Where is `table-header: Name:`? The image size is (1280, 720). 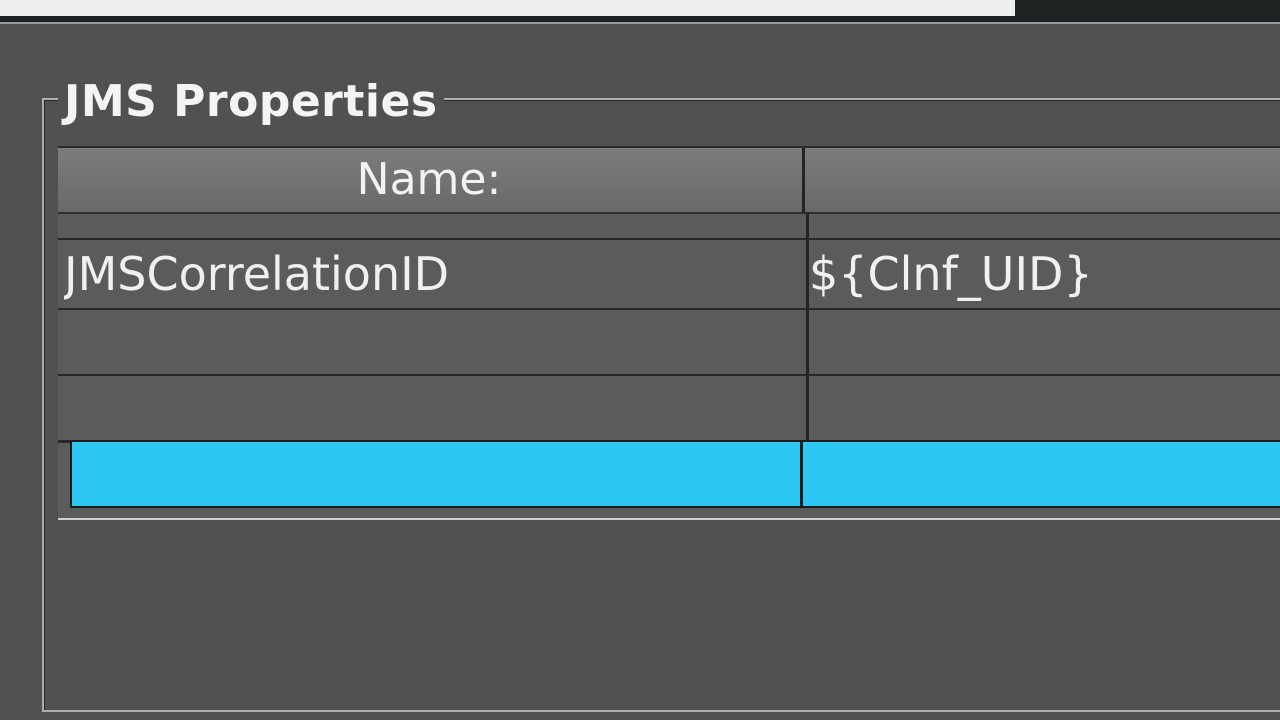 table-header: Name: is located at coordinates (669, 181).